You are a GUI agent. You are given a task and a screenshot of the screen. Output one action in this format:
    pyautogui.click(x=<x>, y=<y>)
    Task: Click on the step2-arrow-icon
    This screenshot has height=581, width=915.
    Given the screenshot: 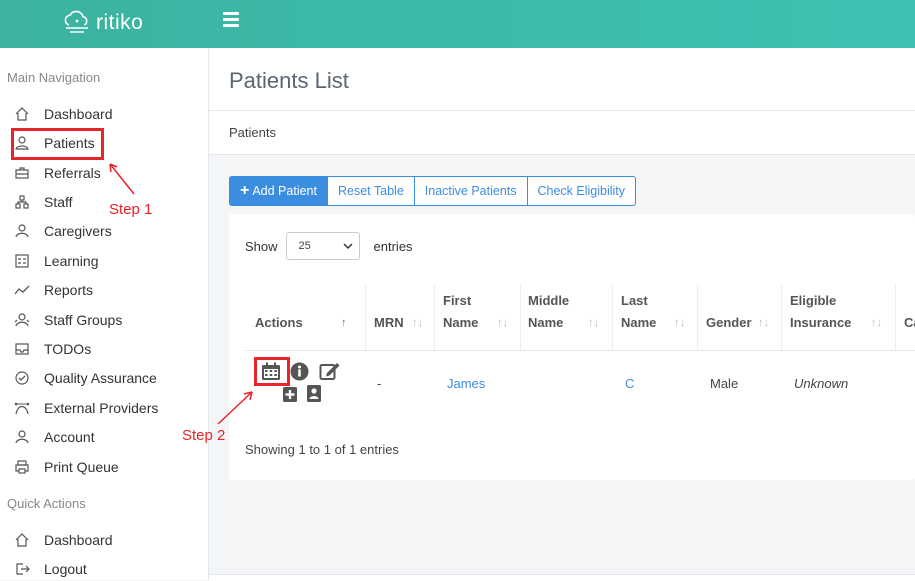 What is the action you would take?
    pyautogui.click(x=235, y=408)
    